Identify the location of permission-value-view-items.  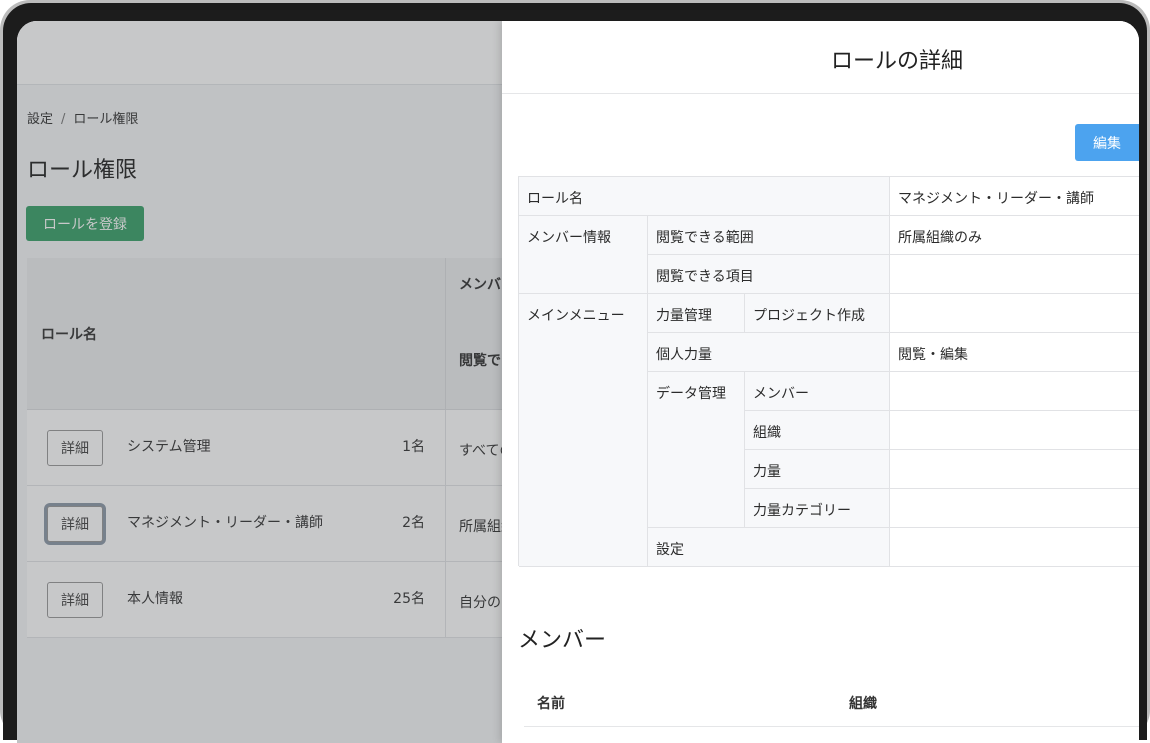
(1014, 274).